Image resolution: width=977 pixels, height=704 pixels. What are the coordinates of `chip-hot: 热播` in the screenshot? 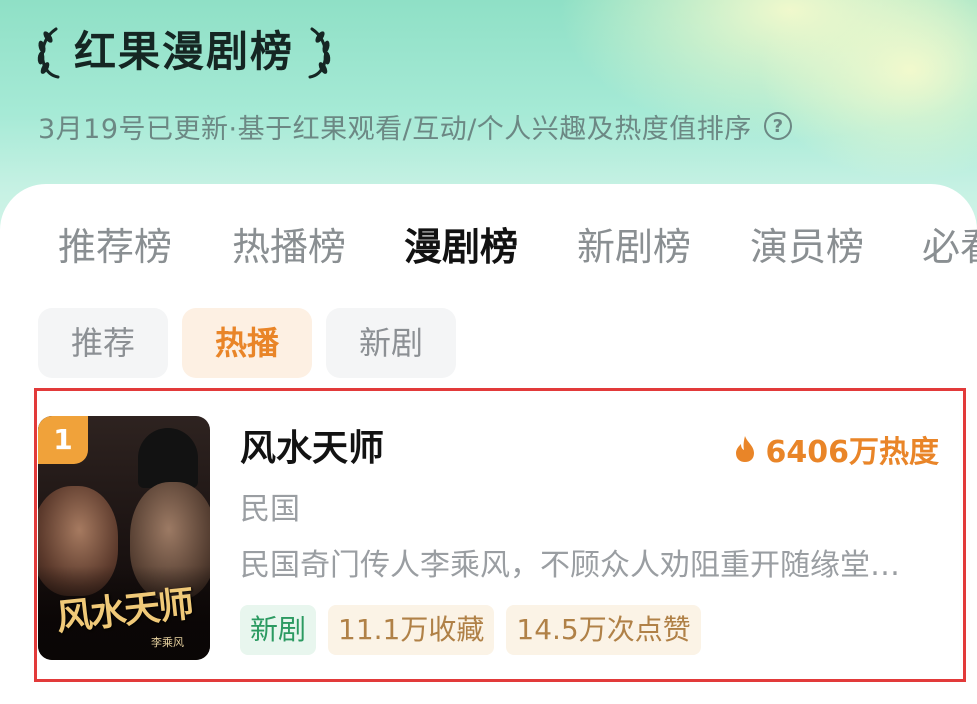 It's located at (247, 343).